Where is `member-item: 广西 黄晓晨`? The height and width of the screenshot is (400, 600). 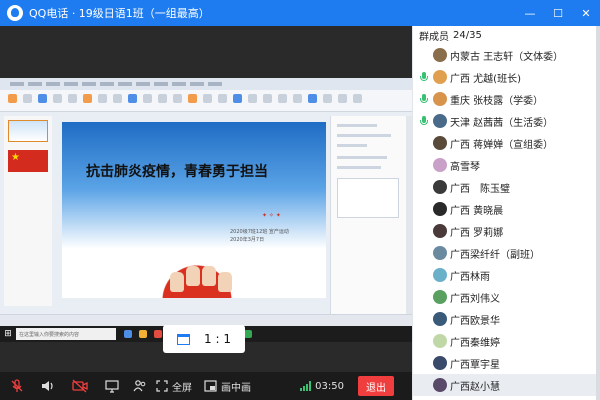 member-item: 广西 黄晓晨 is located at coordinates (506, 209).